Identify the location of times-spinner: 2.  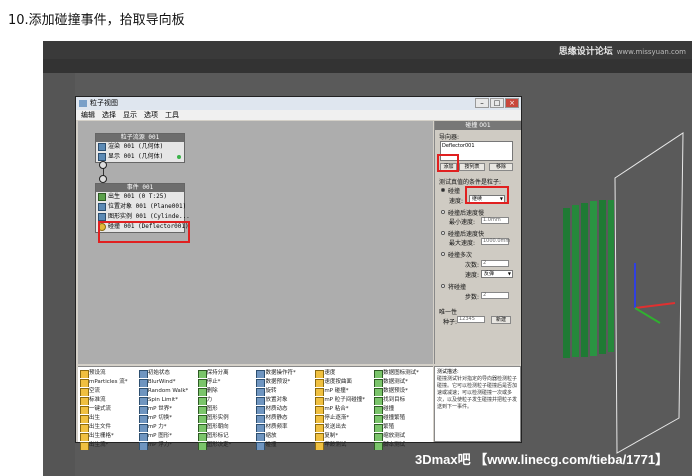
(495, 263).